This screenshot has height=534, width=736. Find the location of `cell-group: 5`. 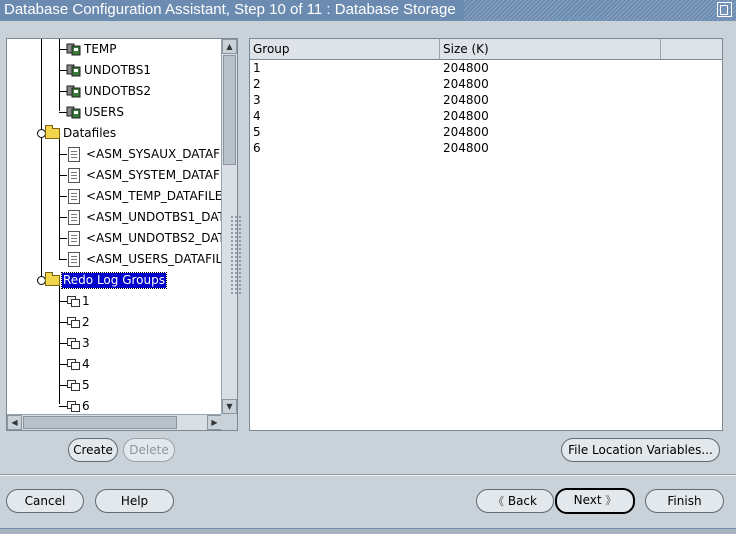

cell-group: 5 is located at coordinates (257, 132).